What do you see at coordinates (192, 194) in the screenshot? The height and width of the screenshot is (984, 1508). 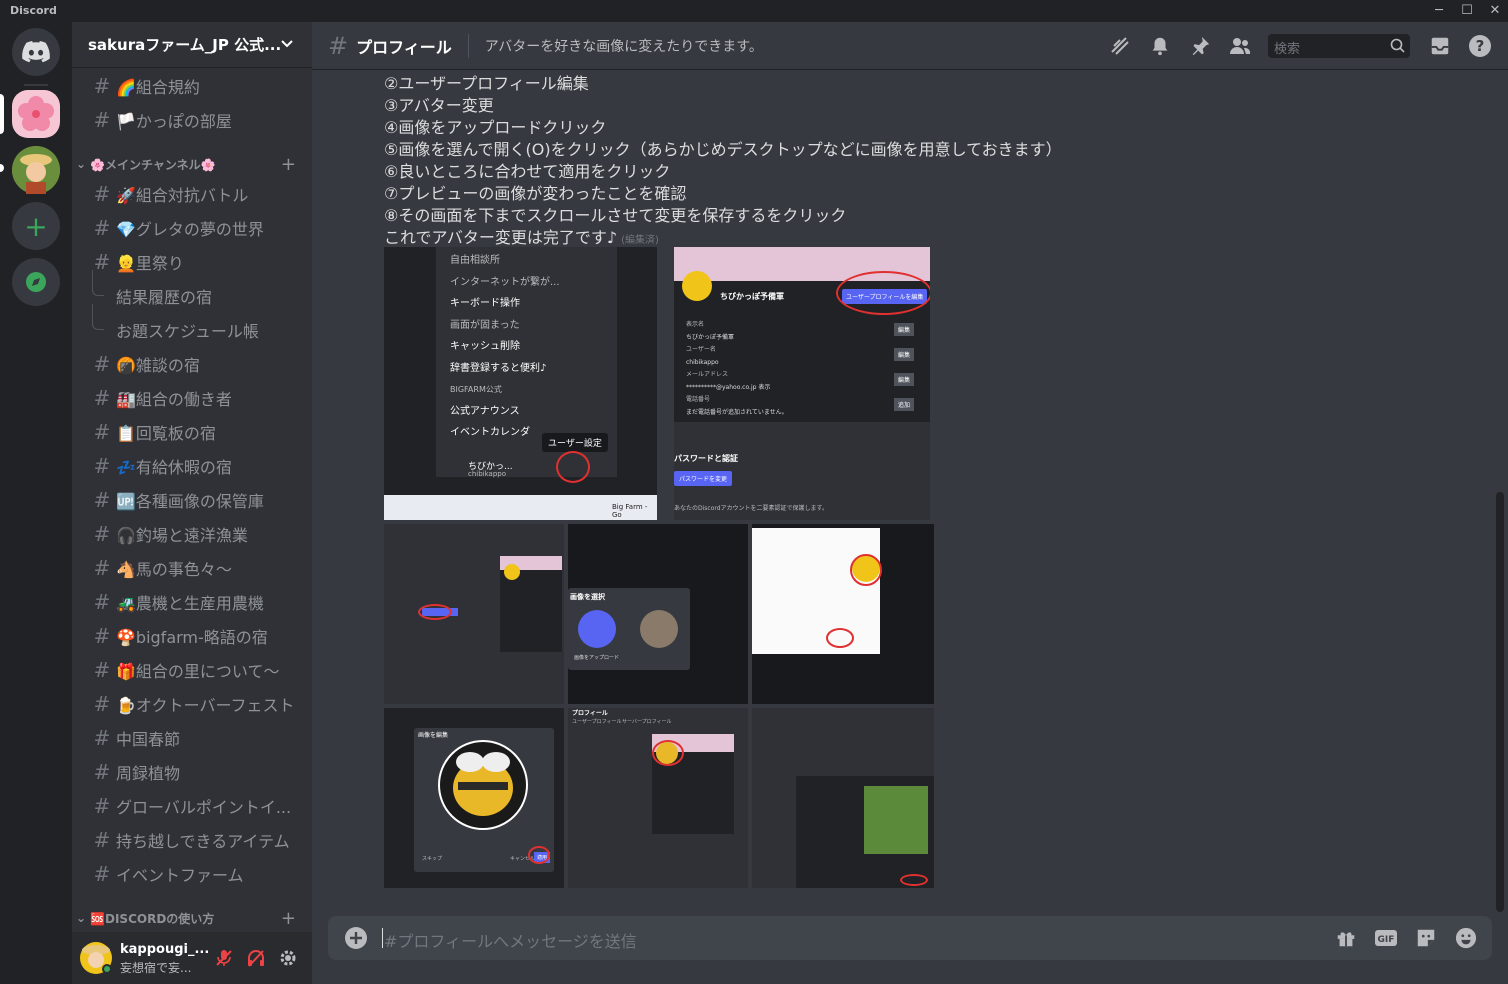 I see `channel-item: # 🚀組合対抗バトル` at bounding box center [192, 194].